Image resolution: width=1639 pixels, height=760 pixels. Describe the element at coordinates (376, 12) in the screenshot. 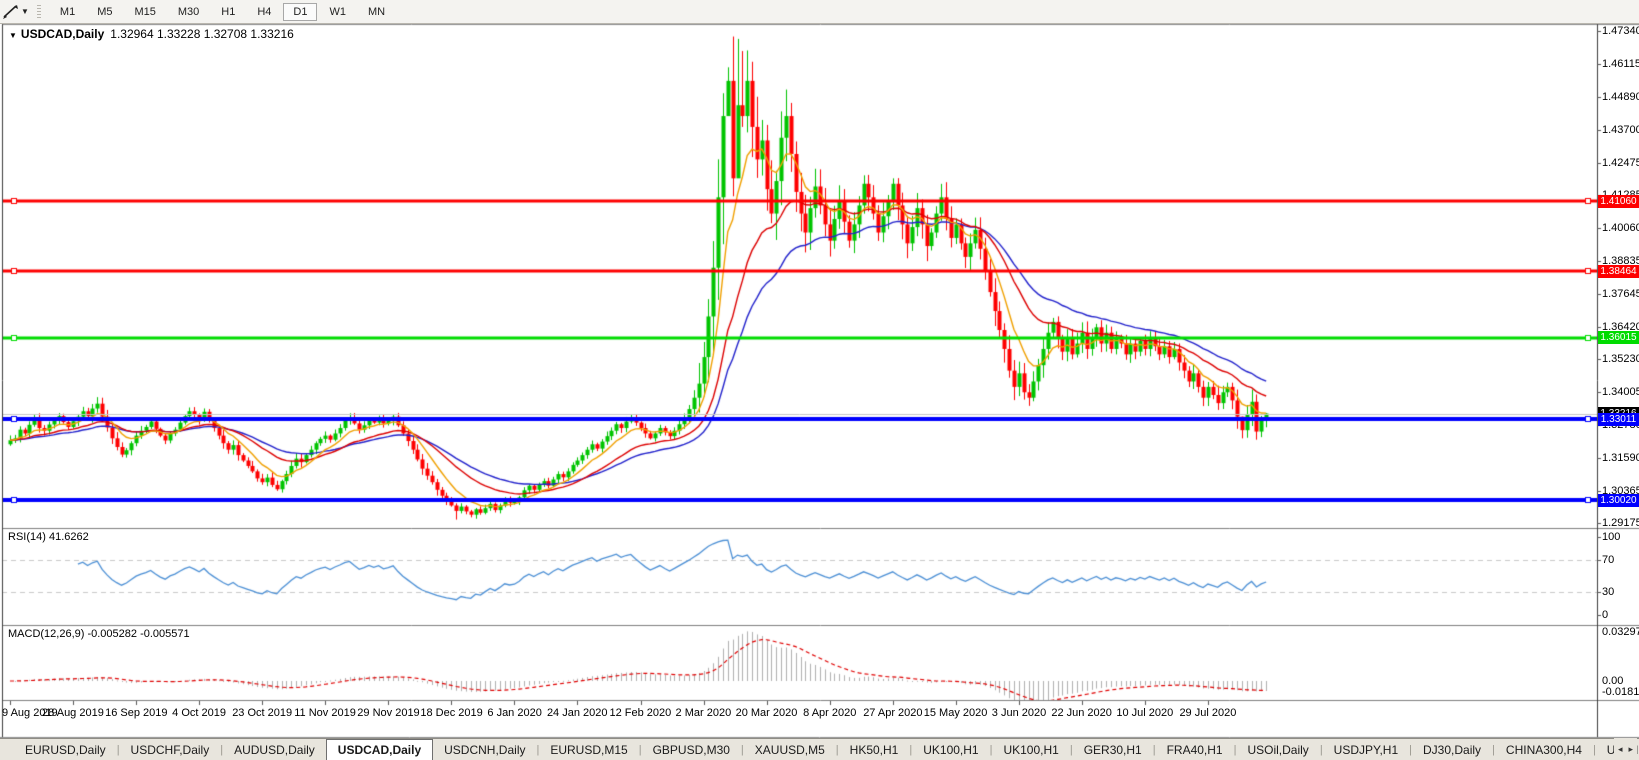

I see `timeframe-button-mn: MN` at that location.